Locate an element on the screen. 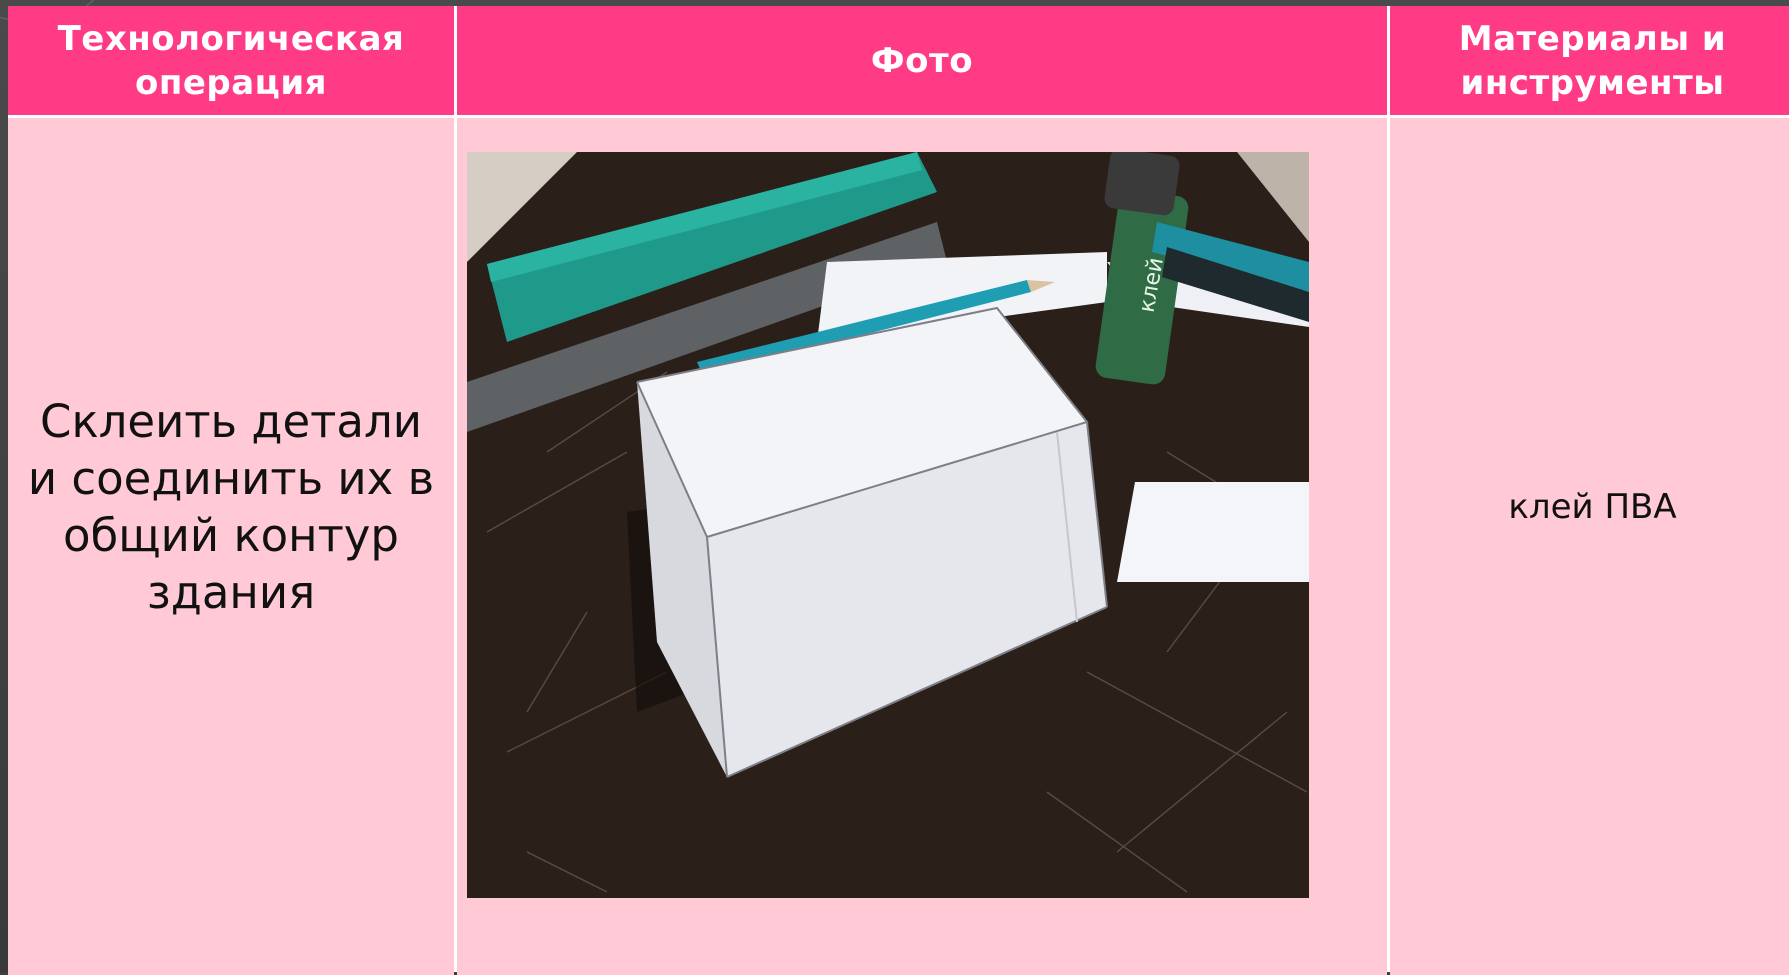 This screenshot has height=975, width=1789. header-photo: Фото is located at coordinates (922, 60).